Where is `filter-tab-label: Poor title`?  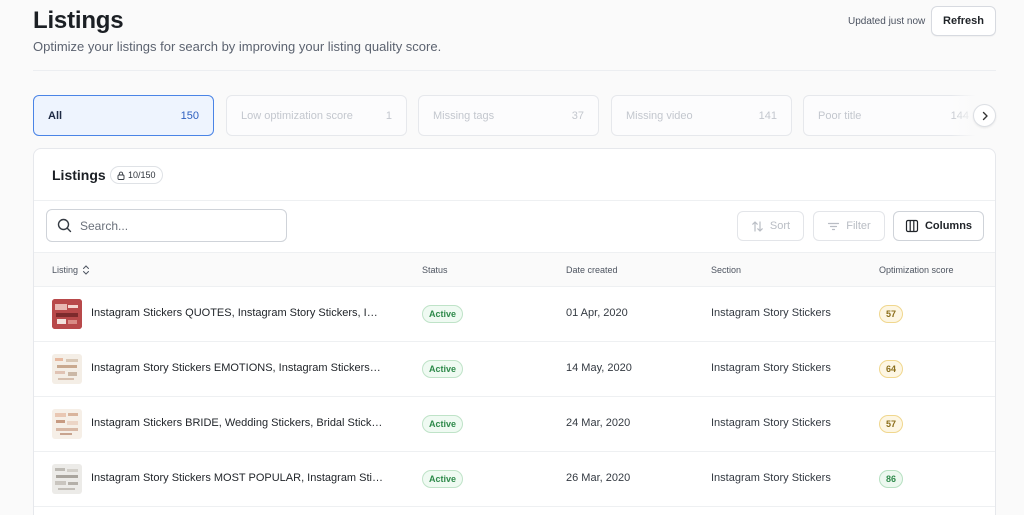 filter-tab-label: Poor title is located at coordinates (840, 115).